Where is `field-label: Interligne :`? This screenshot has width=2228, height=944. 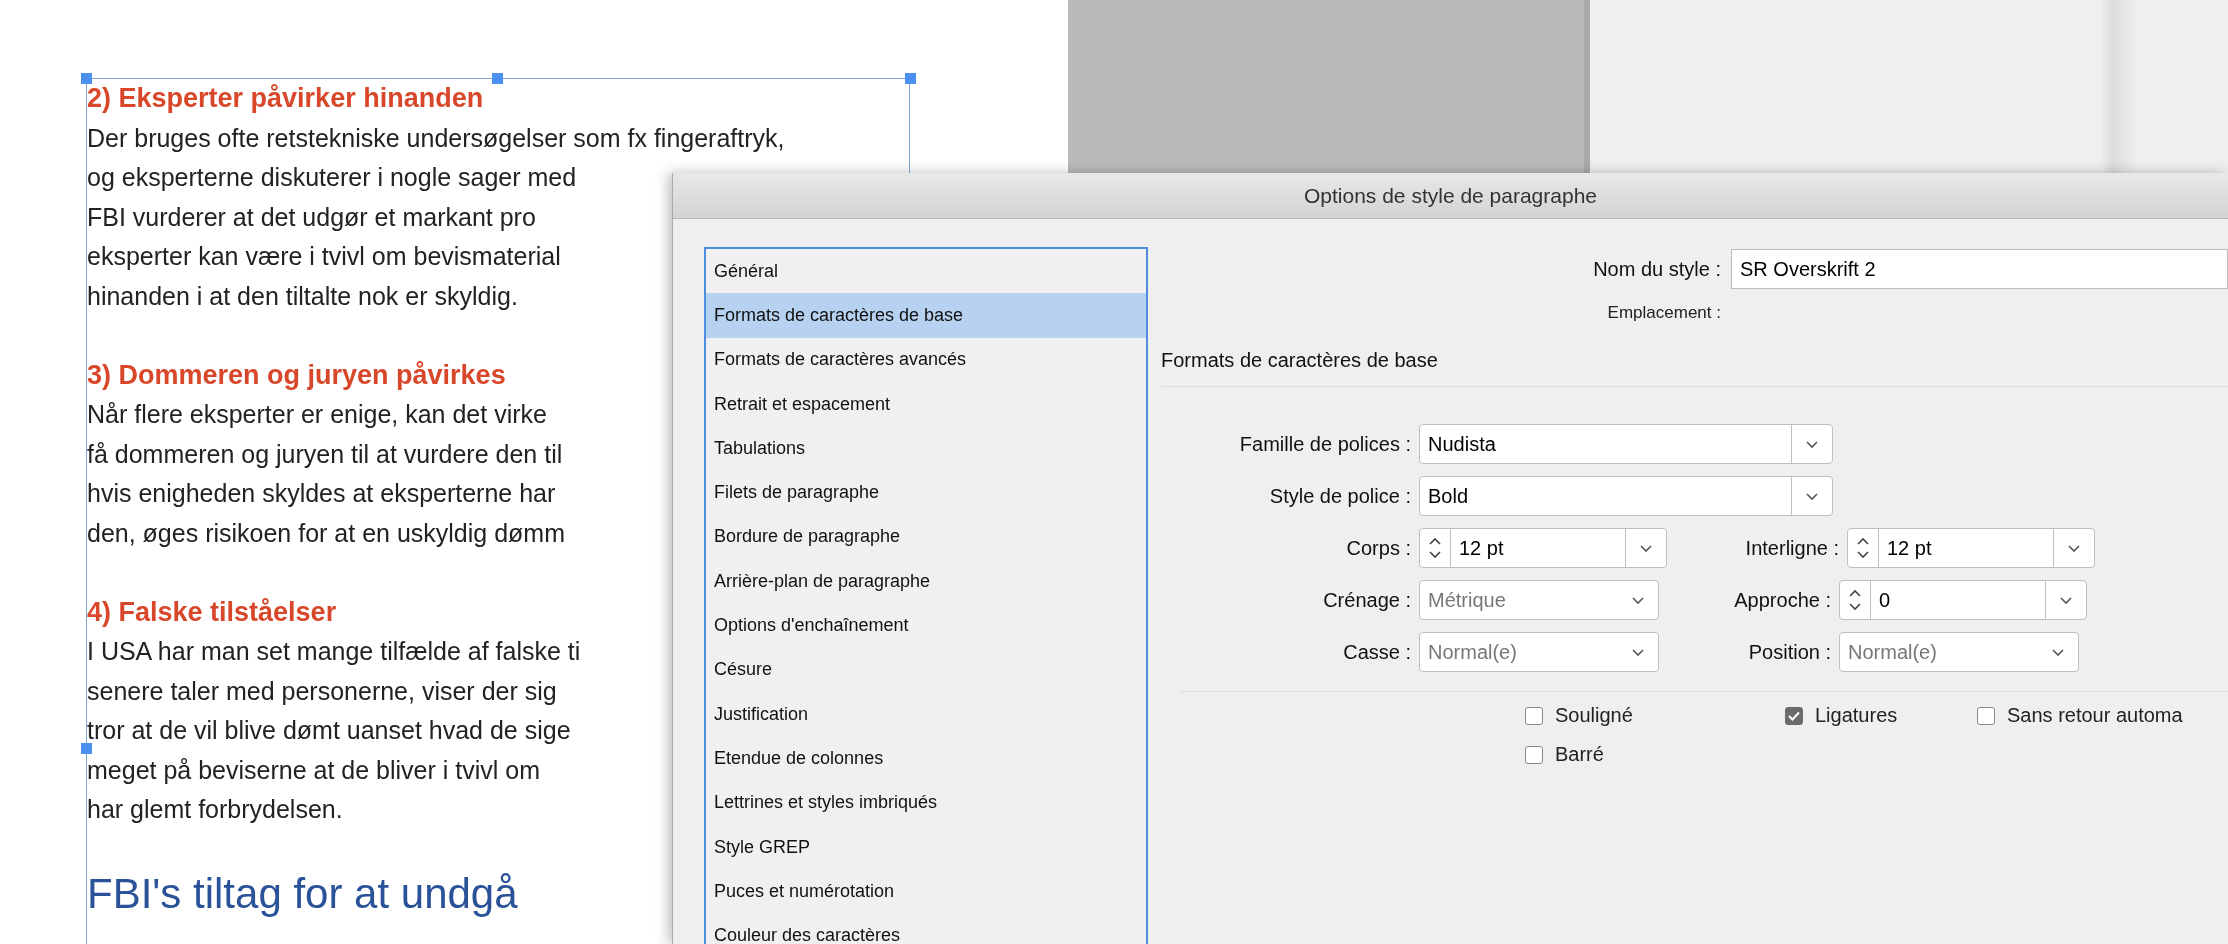 field-label: Interligne : is located at coordinates (1792, 548).